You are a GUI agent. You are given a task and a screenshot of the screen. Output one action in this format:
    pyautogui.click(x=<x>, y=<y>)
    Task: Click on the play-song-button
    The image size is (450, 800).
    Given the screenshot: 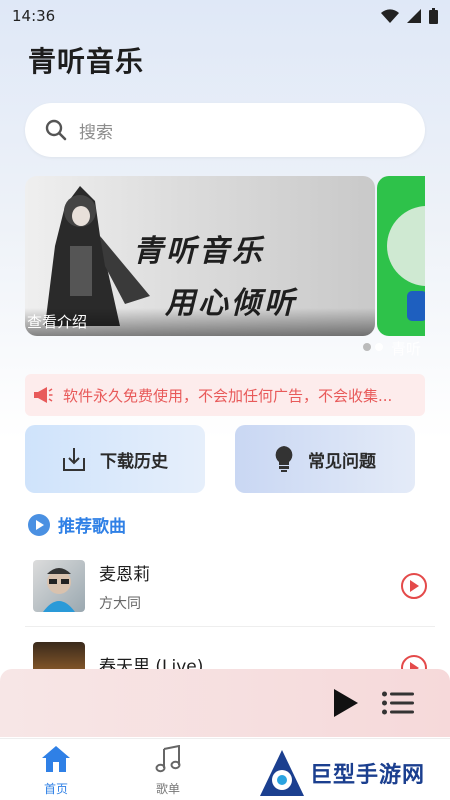 What is the action you would take?
    pyautogui.click(x=414, y=586)
    